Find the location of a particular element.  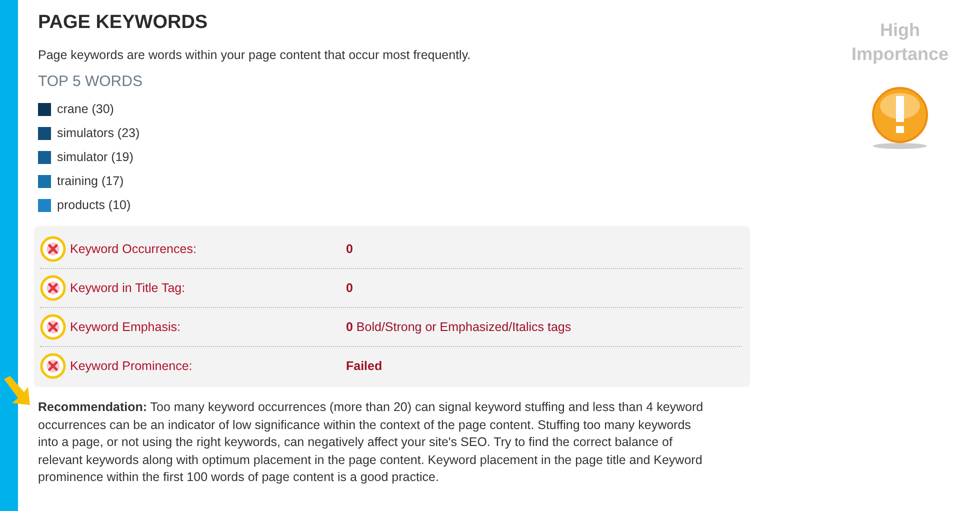

section-description: Page keywords are words within your page content that occur most frequently. is located at coordinates (255, 55).